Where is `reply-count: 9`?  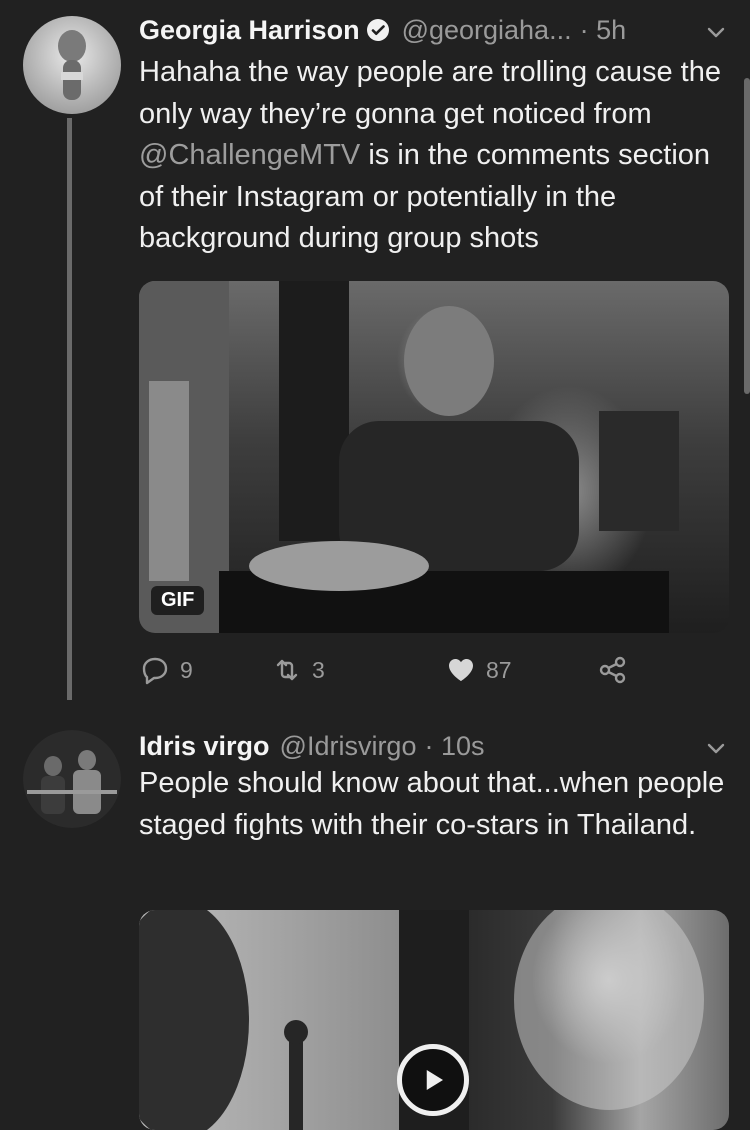 reply-count: 9 is located at coordinates (186, 669).